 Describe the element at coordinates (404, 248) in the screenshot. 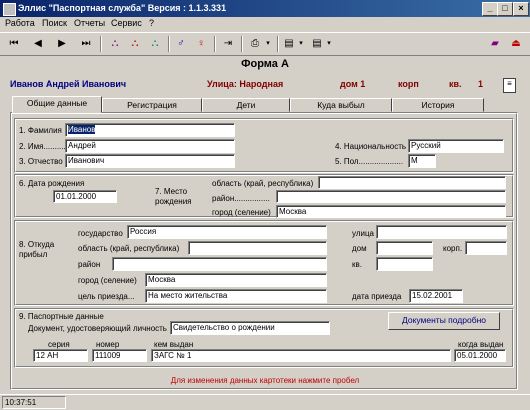

I see `arrival-house-field` at that location.